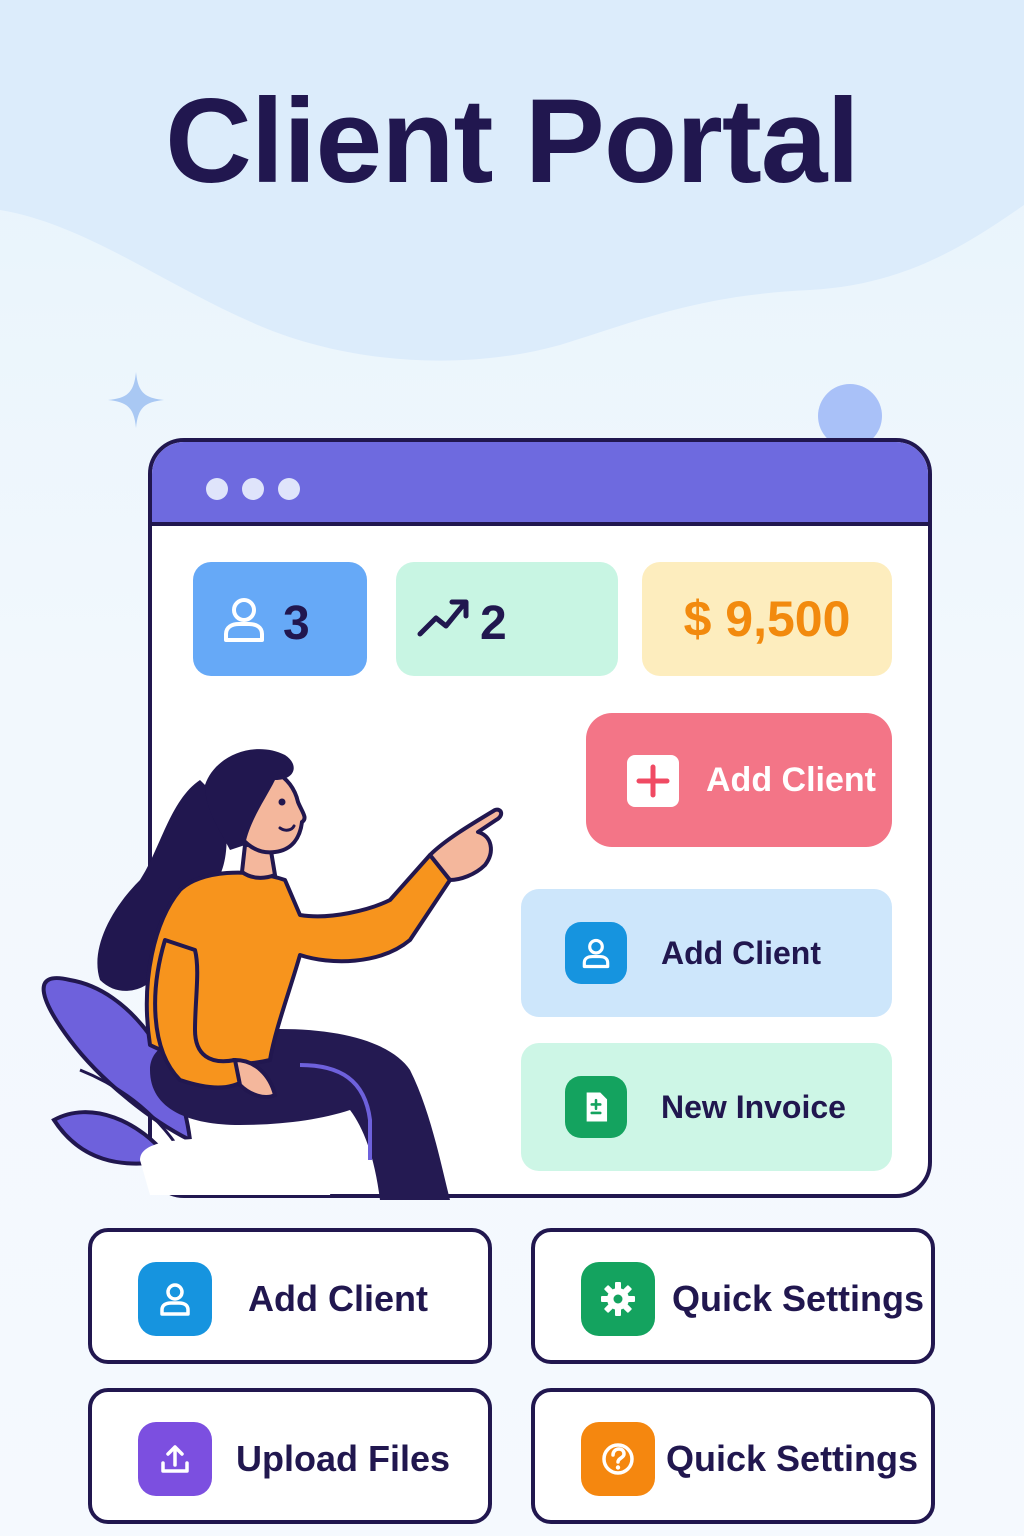  What do you see at coordinates (296, 623) in the screenshot?
I see `clients-count: 3` at bounding box center [296, 623].